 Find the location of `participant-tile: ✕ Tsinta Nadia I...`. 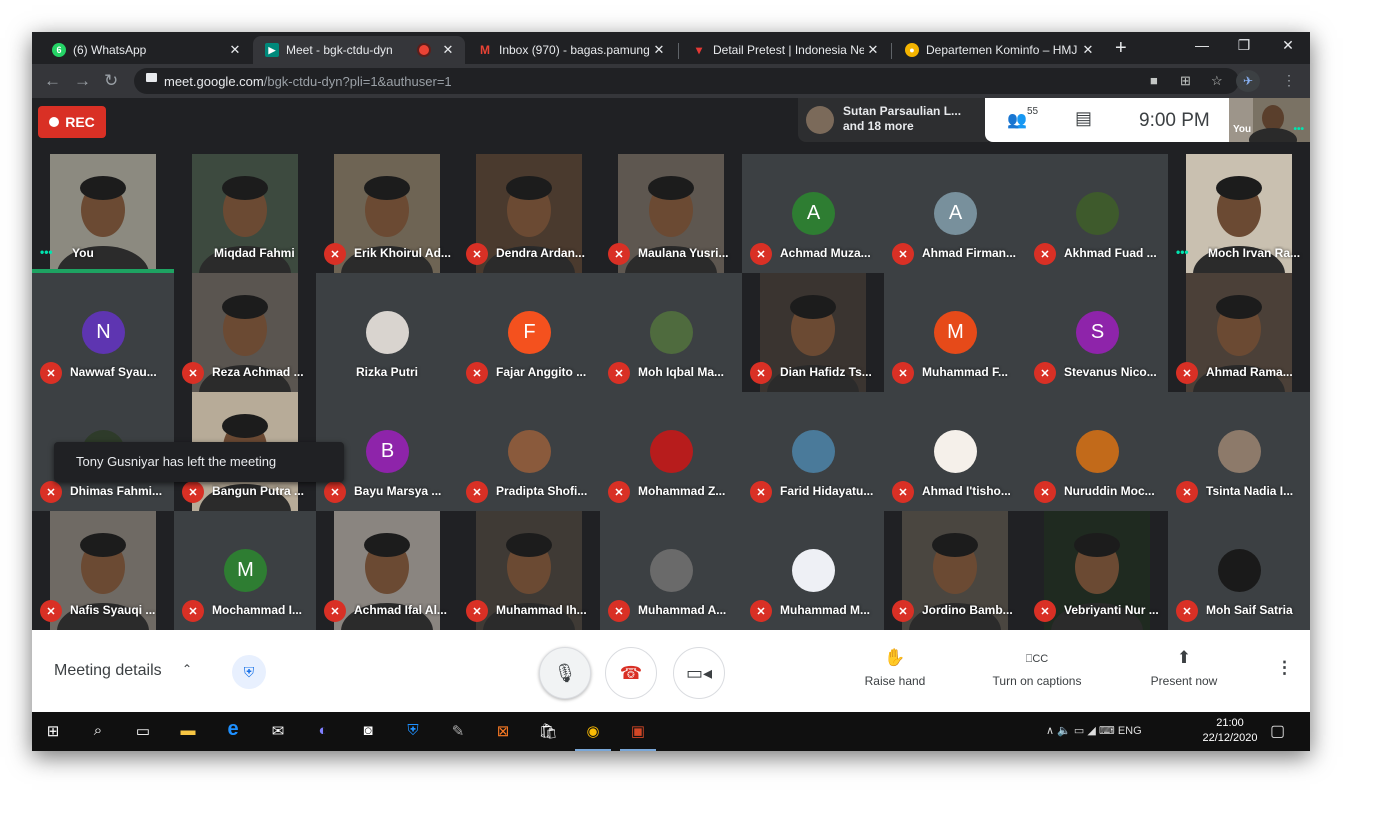

participant-tile: ✕ Tsinta Nadia I... is located at coordinates (1239, 451).